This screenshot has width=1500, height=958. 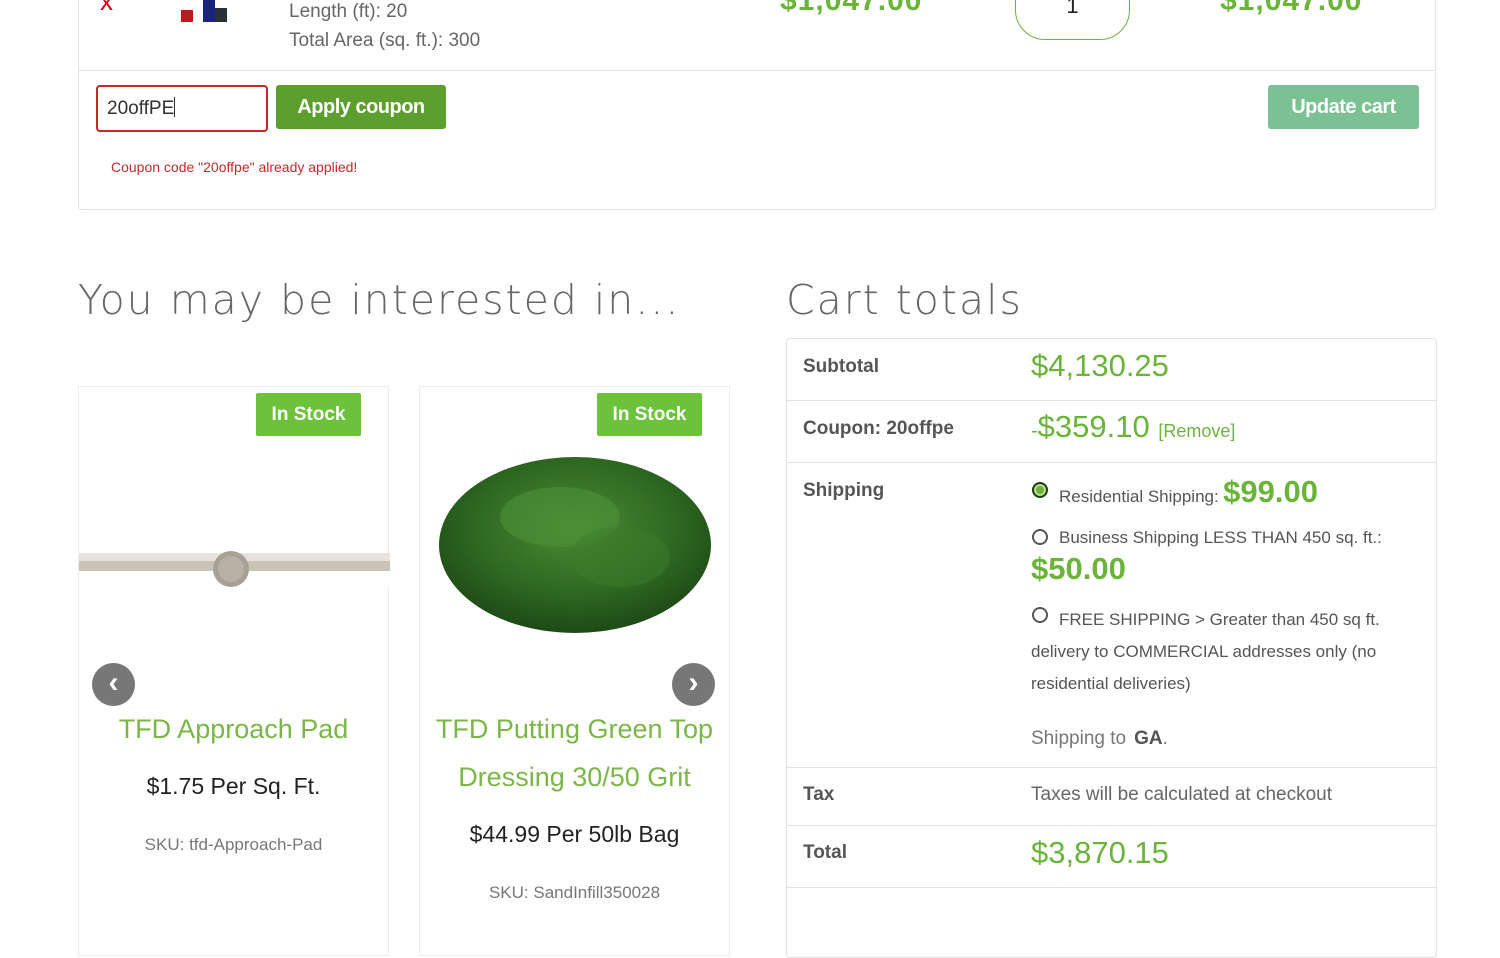 I want to click on coupon-code-input: 20offPE, so click(x=182, y=108).